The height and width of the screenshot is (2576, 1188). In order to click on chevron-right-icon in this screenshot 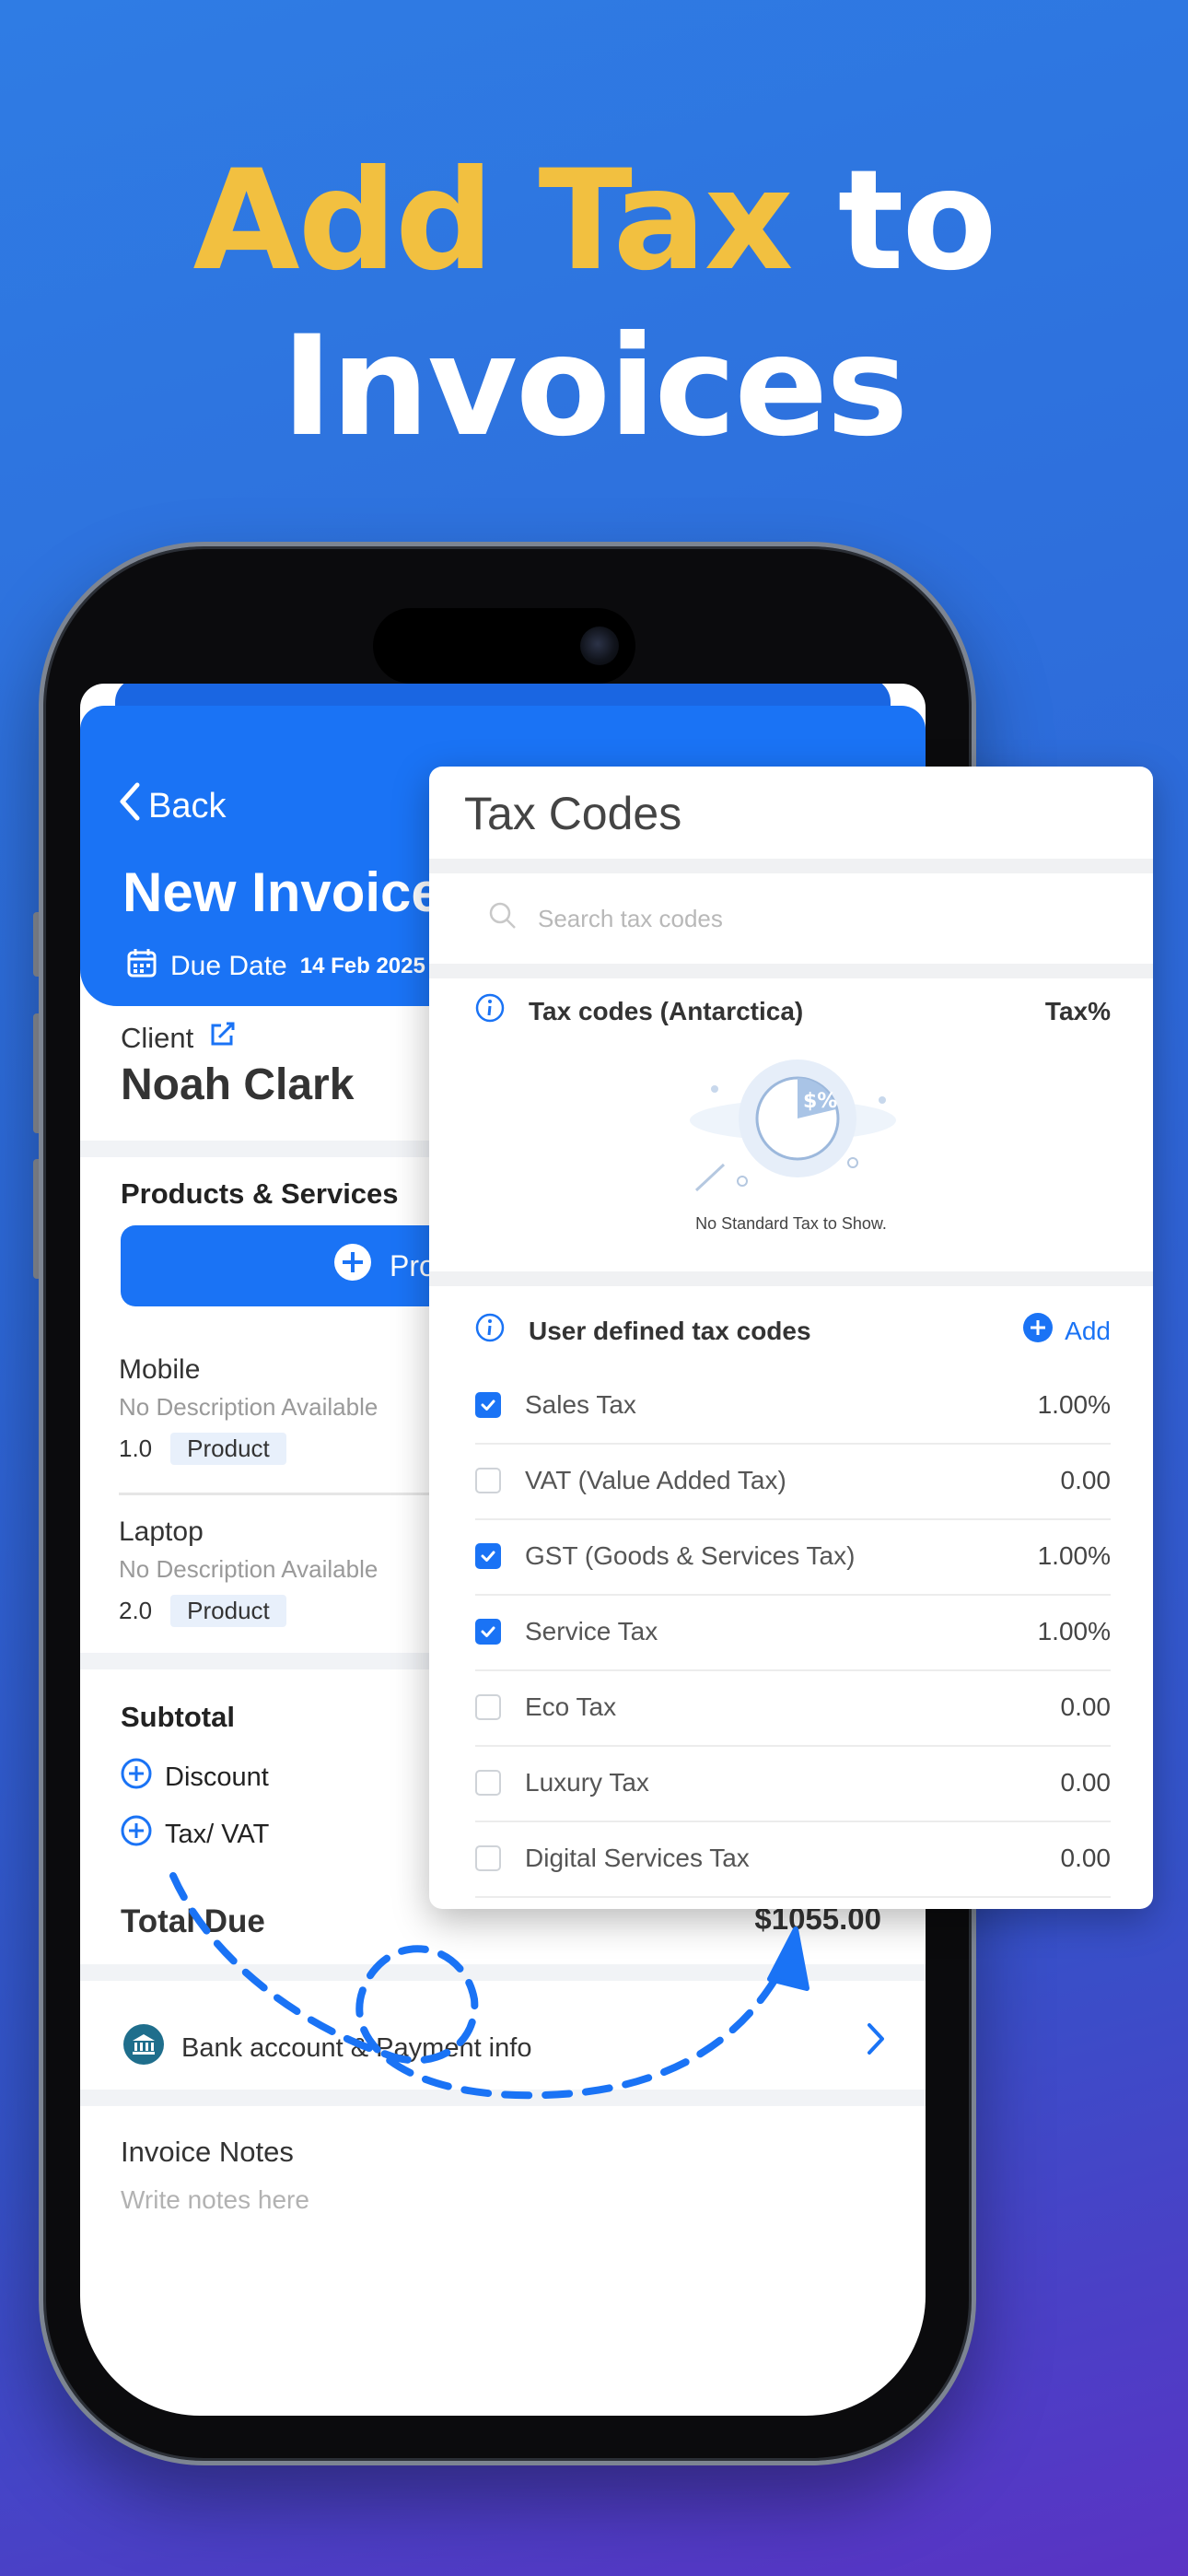, I will do `click(876, 2041)`.